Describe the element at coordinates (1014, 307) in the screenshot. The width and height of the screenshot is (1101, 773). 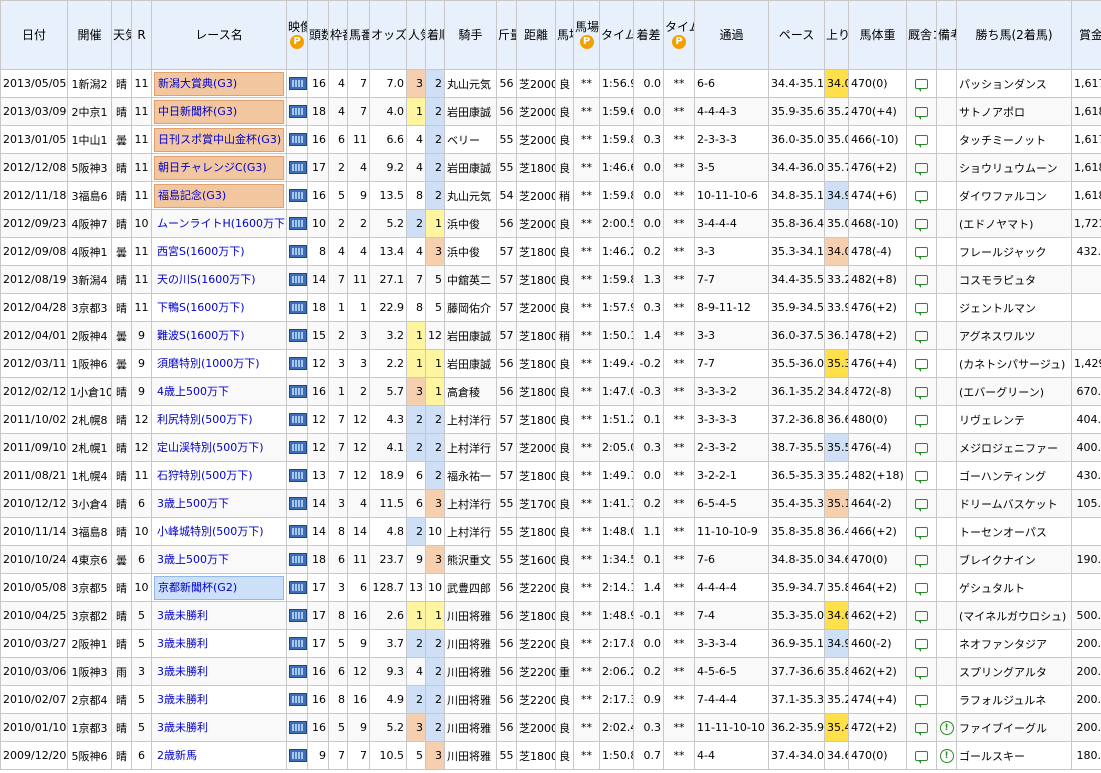
I see `winner-link: ジェントルマン` at that location.